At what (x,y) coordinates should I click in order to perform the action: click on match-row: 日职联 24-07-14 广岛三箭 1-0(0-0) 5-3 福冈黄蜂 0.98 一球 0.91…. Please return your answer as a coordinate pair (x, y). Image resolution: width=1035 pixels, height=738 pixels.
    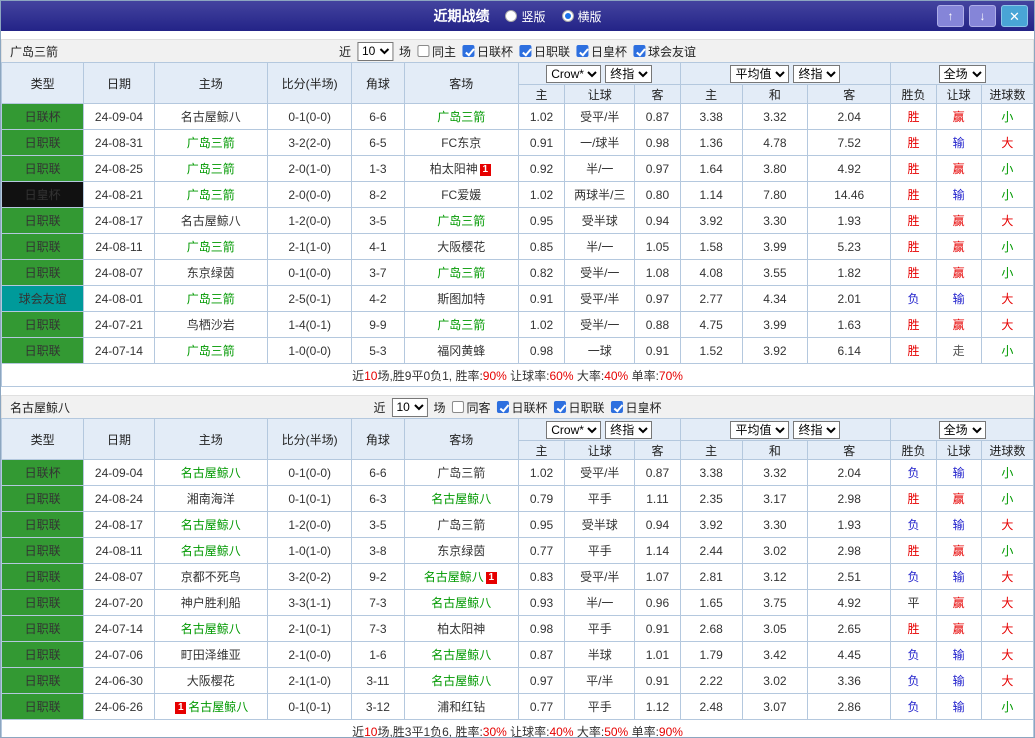
    Looking at the image, I should click on (517, 350).